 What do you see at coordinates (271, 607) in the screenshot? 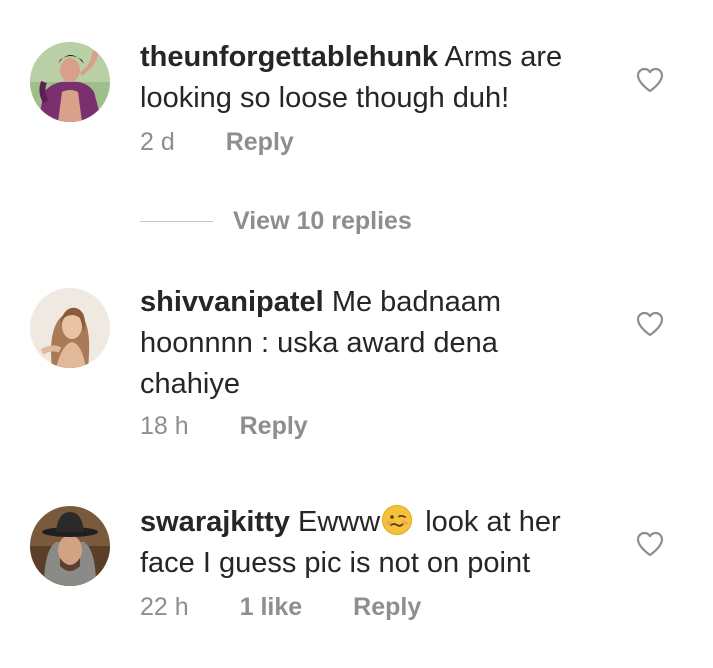
I see `comment-like-count: 1 like` at bounding box center [271, 607].